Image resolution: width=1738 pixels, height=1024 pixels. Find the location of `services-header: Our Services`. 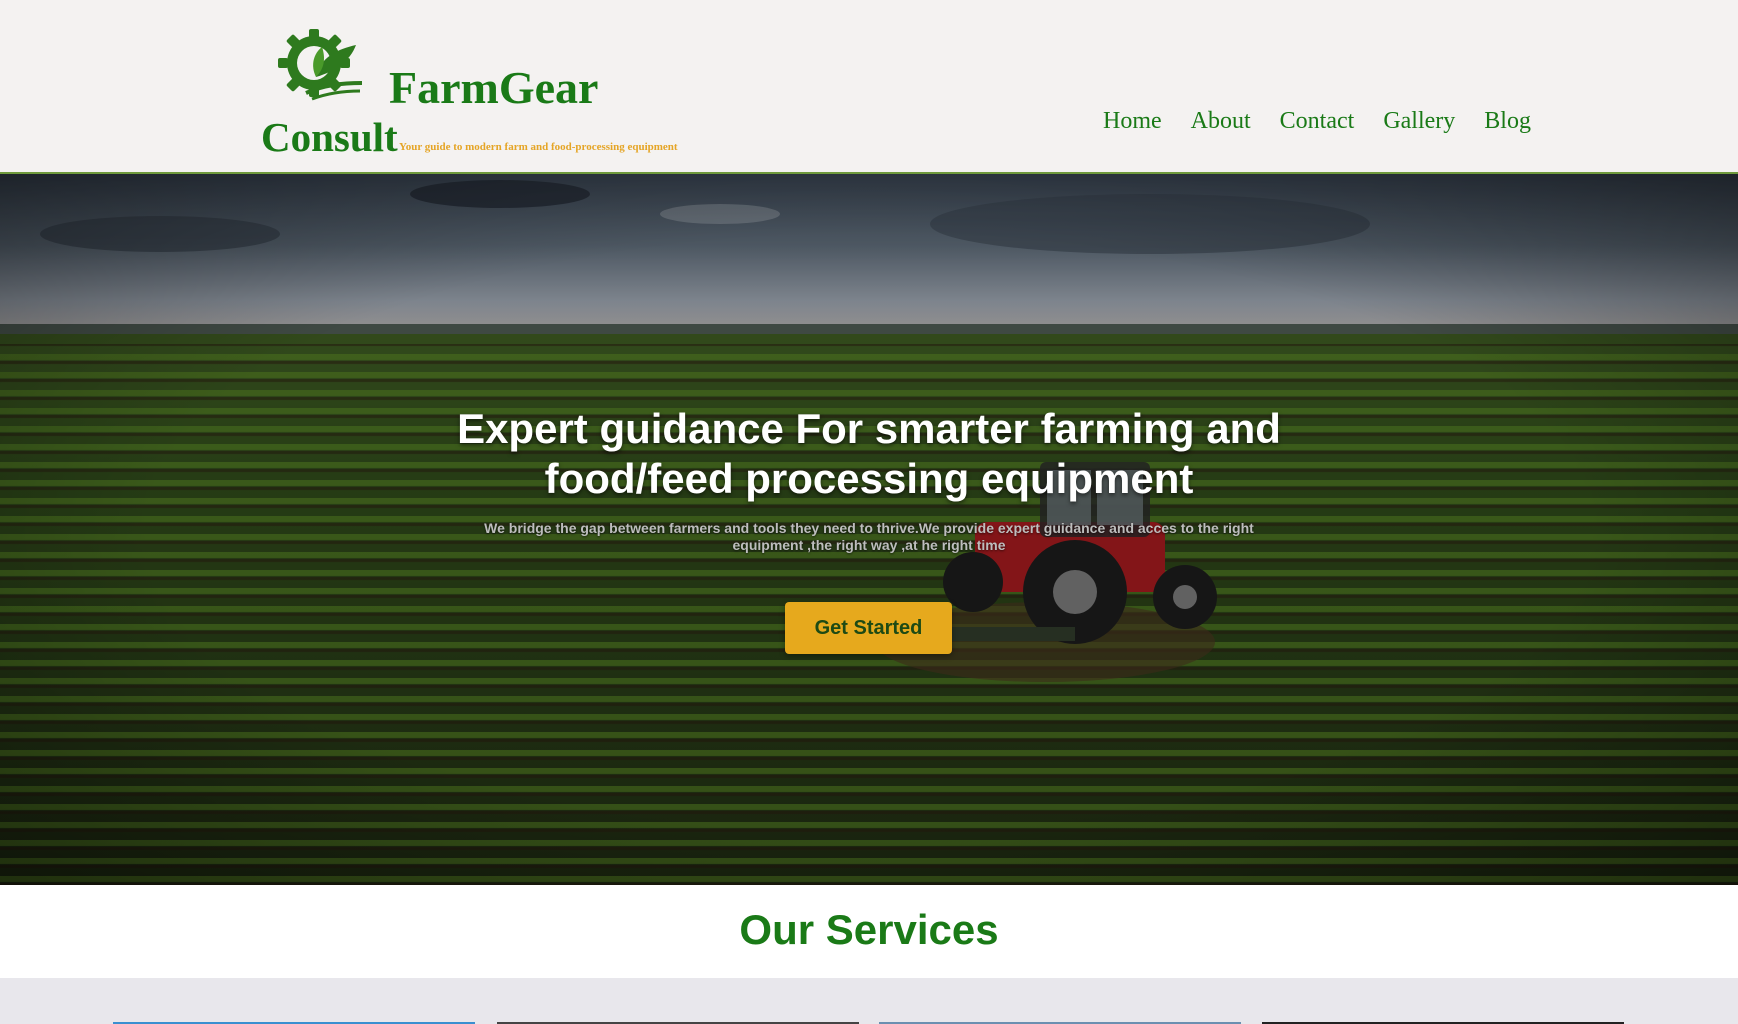

services-header: Our Services is located at coordinates (869, 931).